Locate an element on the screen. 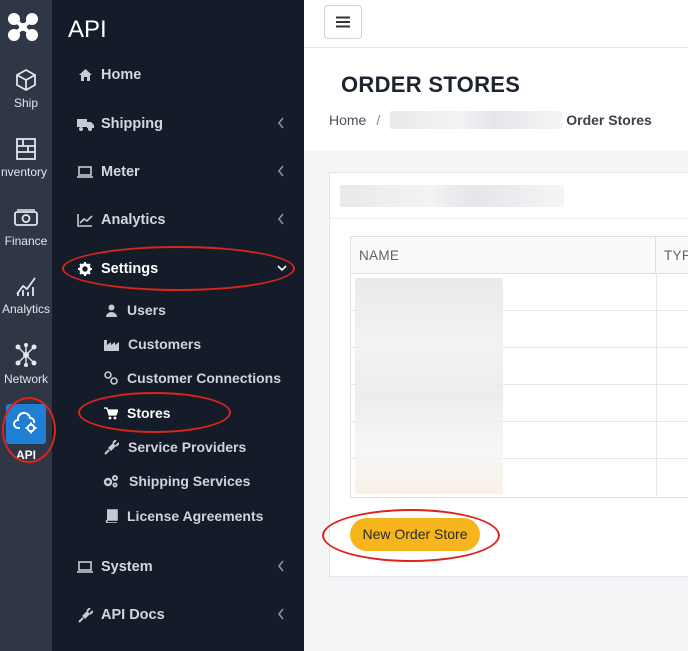 This screenshot has height=651, width=688. new-order-store-button: New Order Store is located at coordinates (415, 534).